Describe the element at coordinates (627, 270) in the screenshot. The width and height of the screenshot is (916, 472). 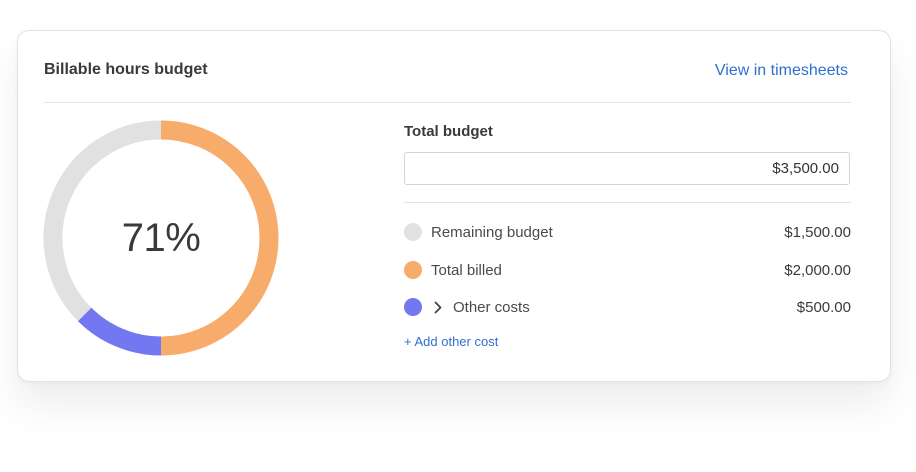
I see `breakdown-row-total-billed: Total billed $2,000.00` at that location.